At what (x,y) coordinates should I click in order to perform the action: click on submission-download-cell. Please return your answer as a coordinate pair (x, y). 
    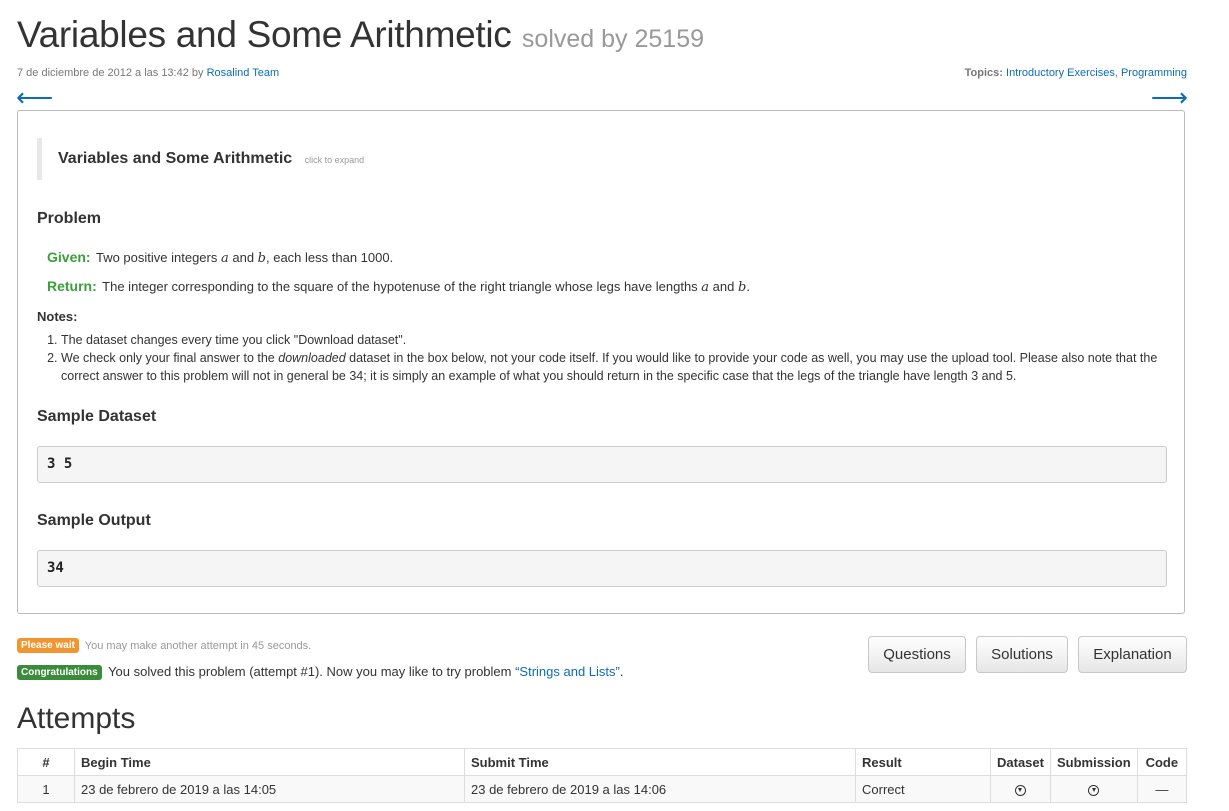
    Looking at the image, I should click on (1093, 789).